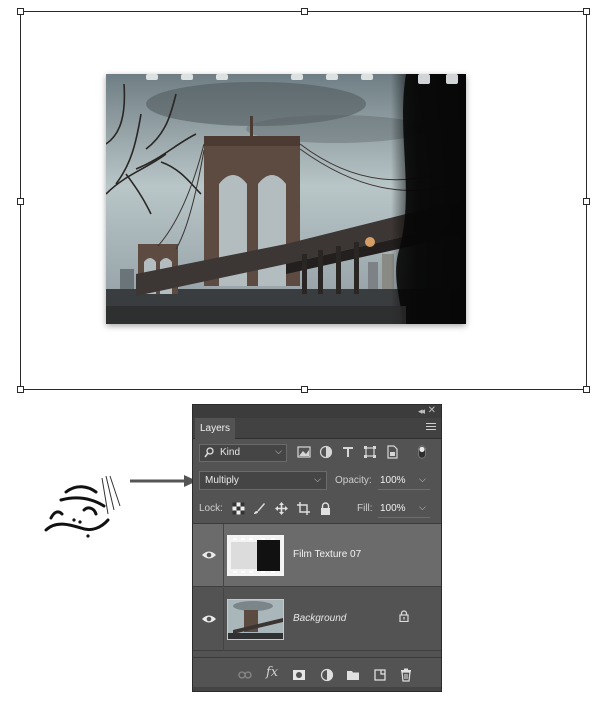 Image resolution: width=600 pixels, height=702 pixels. Describe the element at coordinates (303, 508) in the screenshot. I see `lock-artboard-icon` at that location.